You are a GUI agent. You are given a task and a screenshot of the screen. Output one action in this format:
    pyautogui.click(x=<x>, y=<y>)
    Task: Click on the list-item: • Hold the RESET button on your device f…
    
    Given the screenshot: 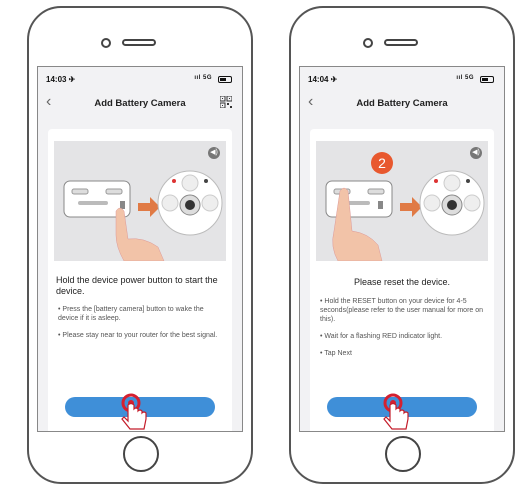 What is the action you would take?
    pyautogui.click(x=402, y=310)
    